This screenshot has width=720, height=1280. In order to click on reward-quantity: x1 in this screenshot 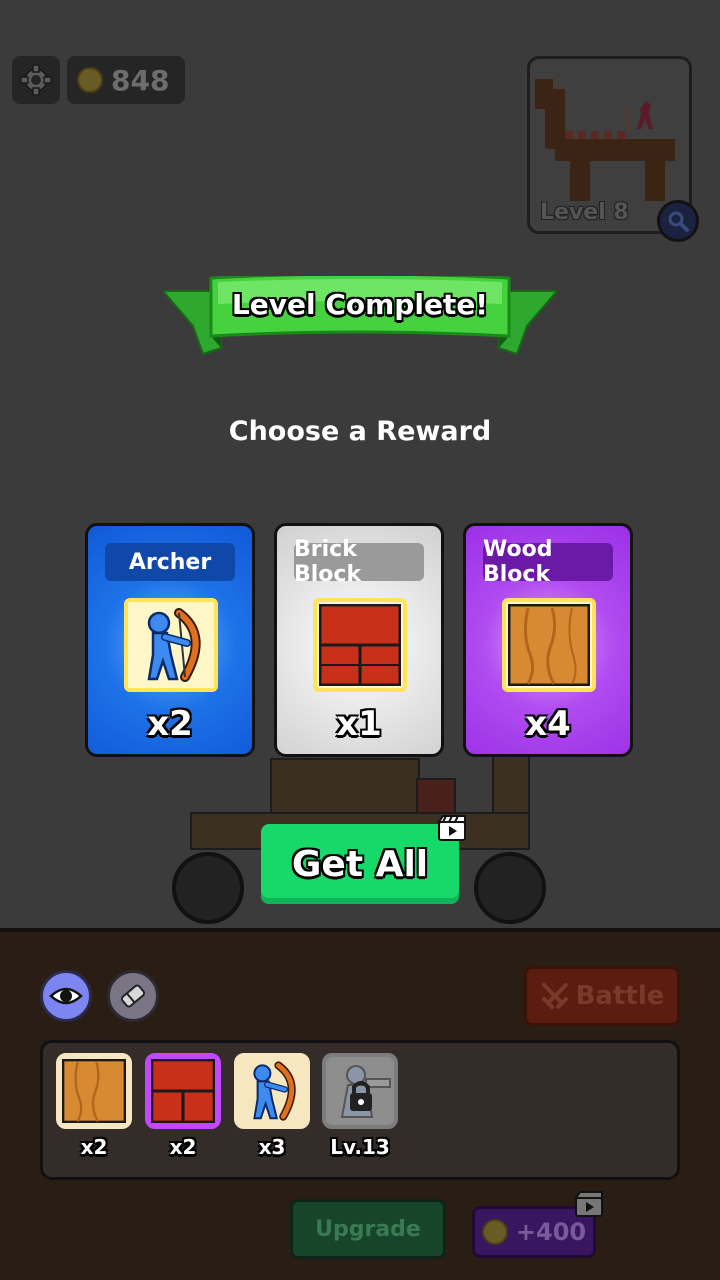, I will do `click(359, 724)`.